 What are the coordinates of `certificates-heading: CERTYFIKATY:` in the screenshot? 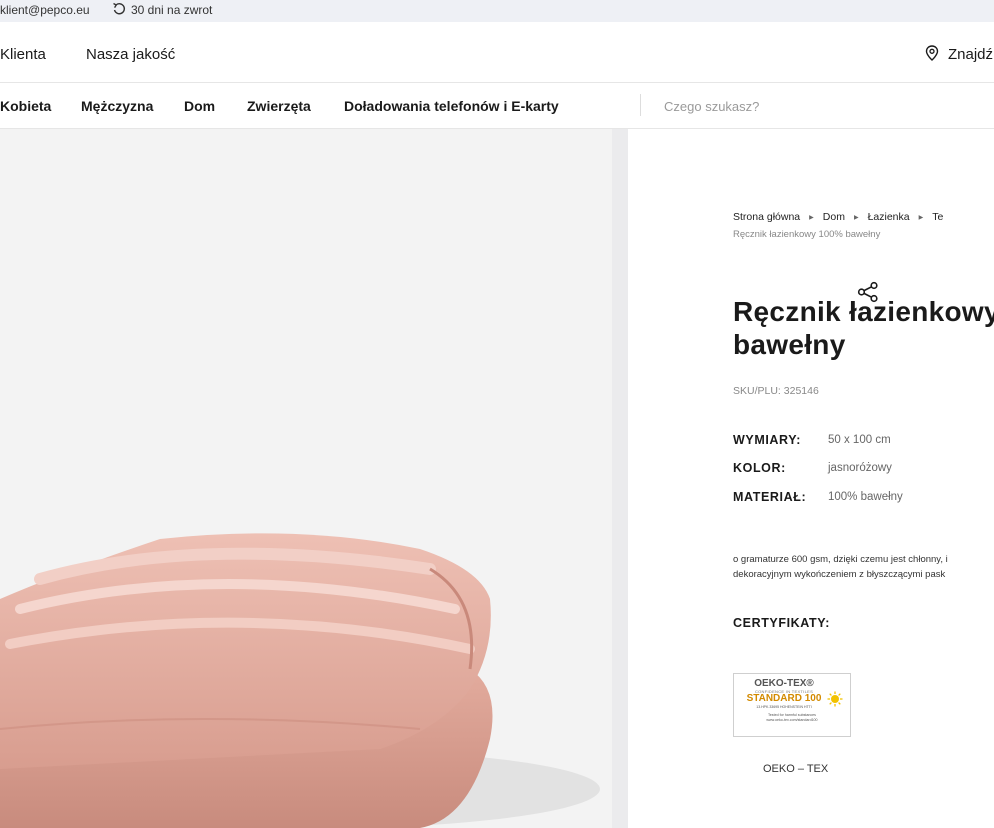 It's located at (782, 623).